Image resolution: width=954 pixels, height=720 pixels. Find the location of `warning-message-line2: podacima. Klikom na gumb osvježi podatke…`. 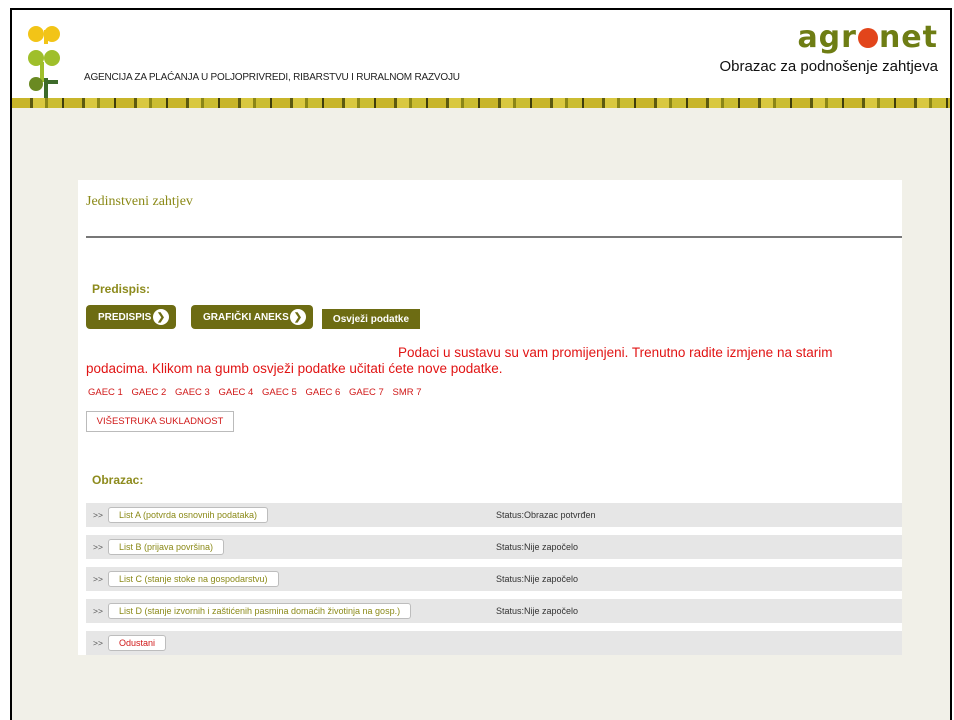

warning-message-line2: podacima. Klikom na gumb osvježi podatke… is located at coordinates (294, 368).